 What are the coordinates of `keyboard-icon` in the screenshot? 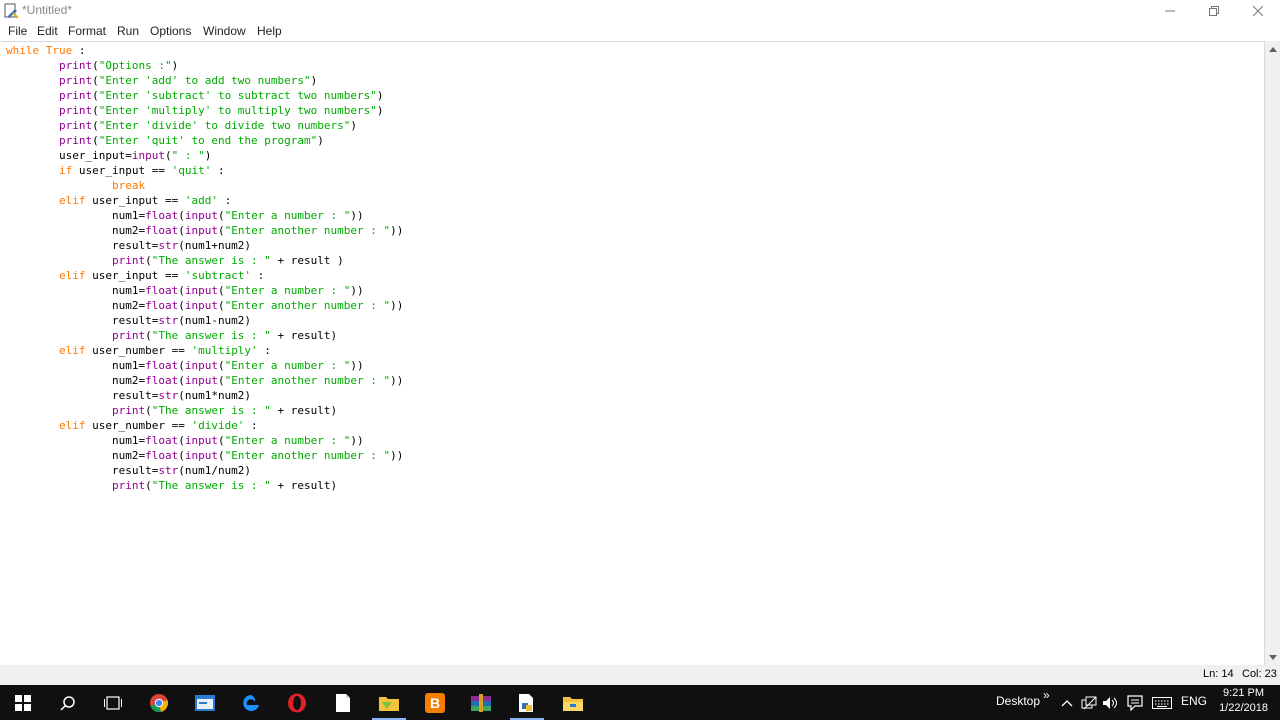 It's located at (1162, 703).